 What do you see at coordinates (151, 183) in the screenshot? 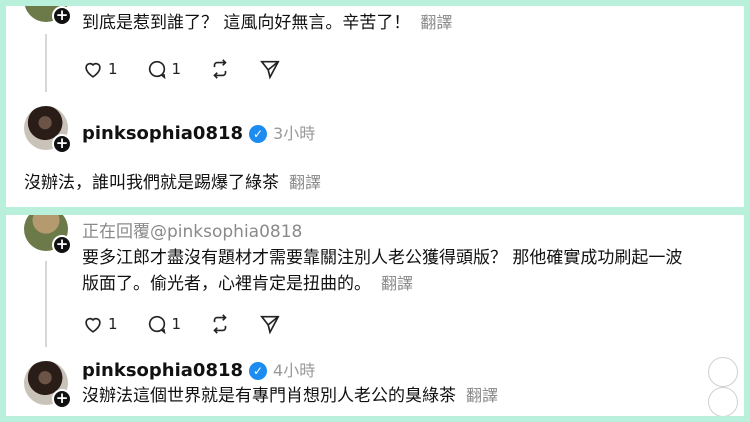
I see `reply-body: 沒辦法，誰叫我們就是踢爆了綠茶` at bounding box center [151, 183].